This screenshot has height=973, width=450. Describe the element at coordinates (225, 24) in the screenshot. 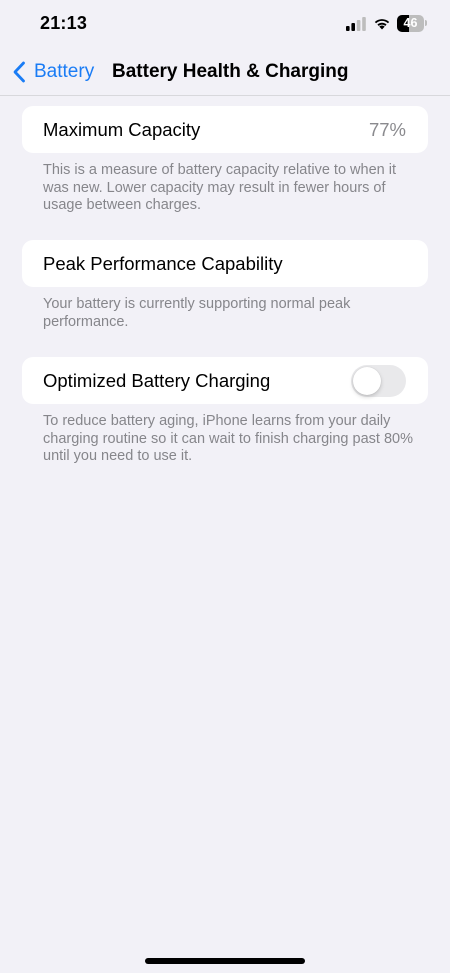

I see `status-bar: 21:13 46` at that location.